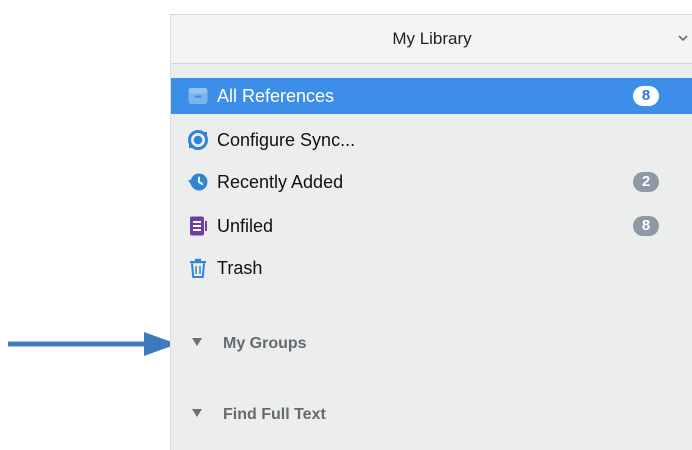 The width and height of the screenshot is (692, 450). What do you see at coordinates (431, 415) in the screenshot?
I see `section-find-full-text: Find Full Text` at bounding box center [431, 415].